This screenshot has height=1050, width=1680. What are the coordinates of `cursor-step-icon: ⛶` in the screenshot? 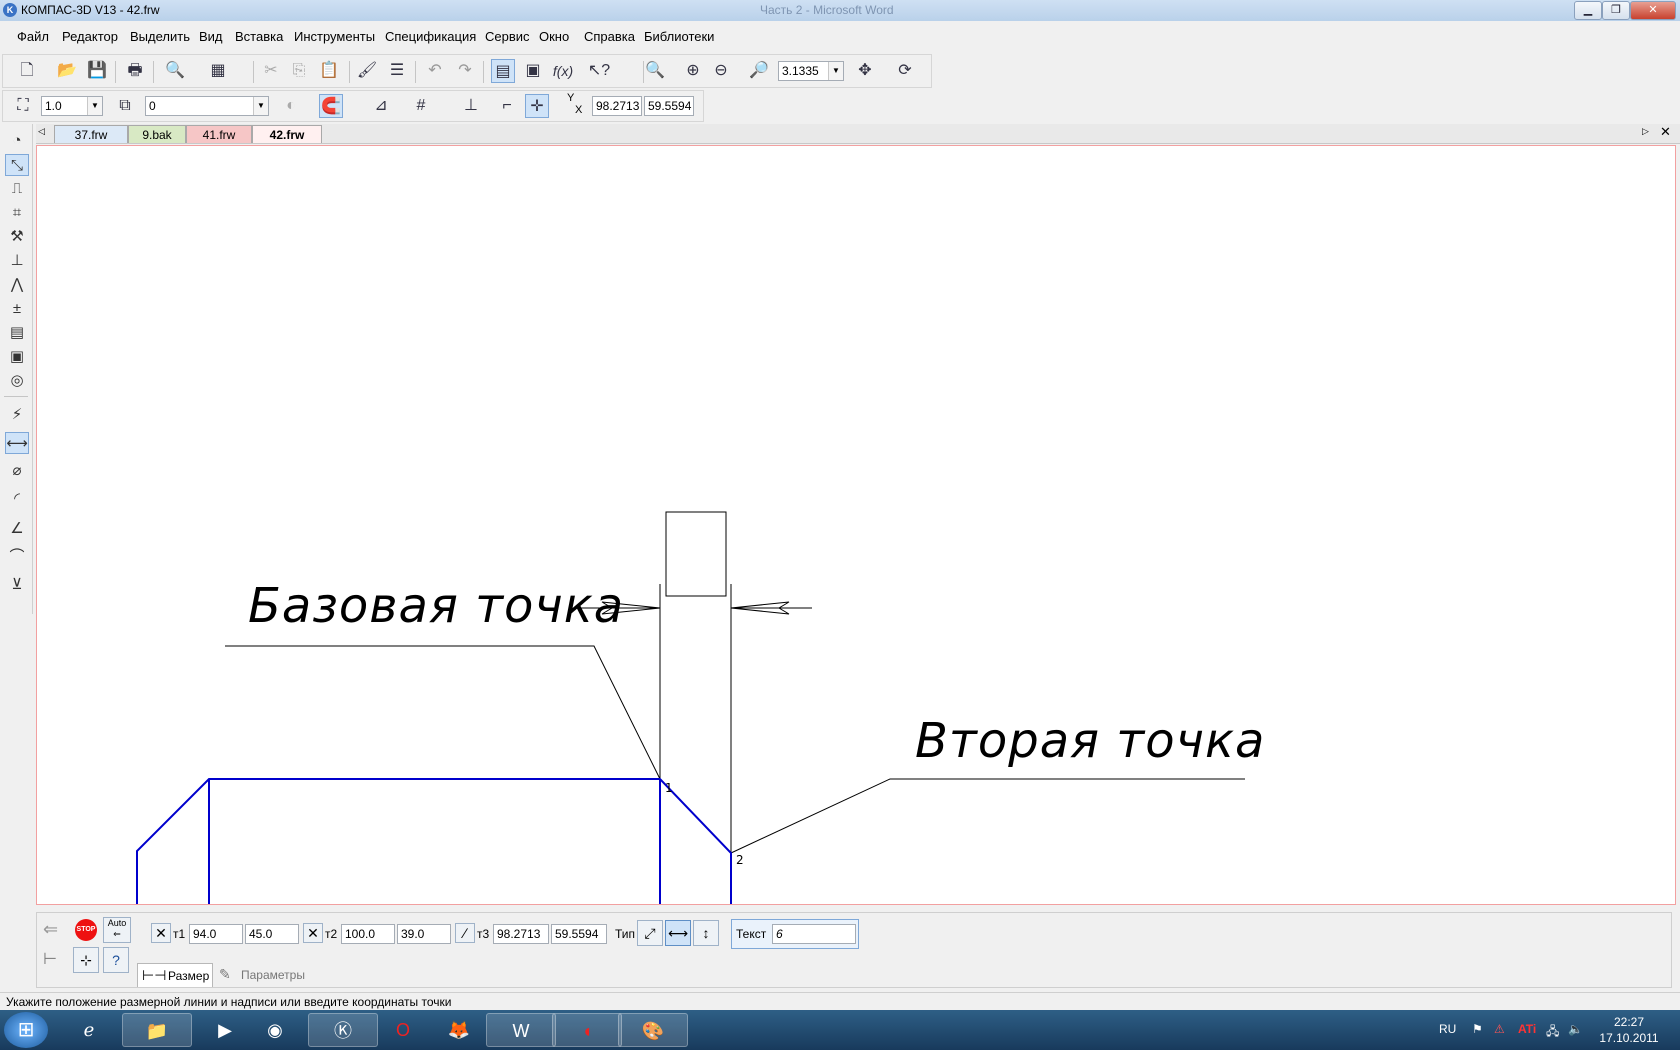 It's located at (23, 106).